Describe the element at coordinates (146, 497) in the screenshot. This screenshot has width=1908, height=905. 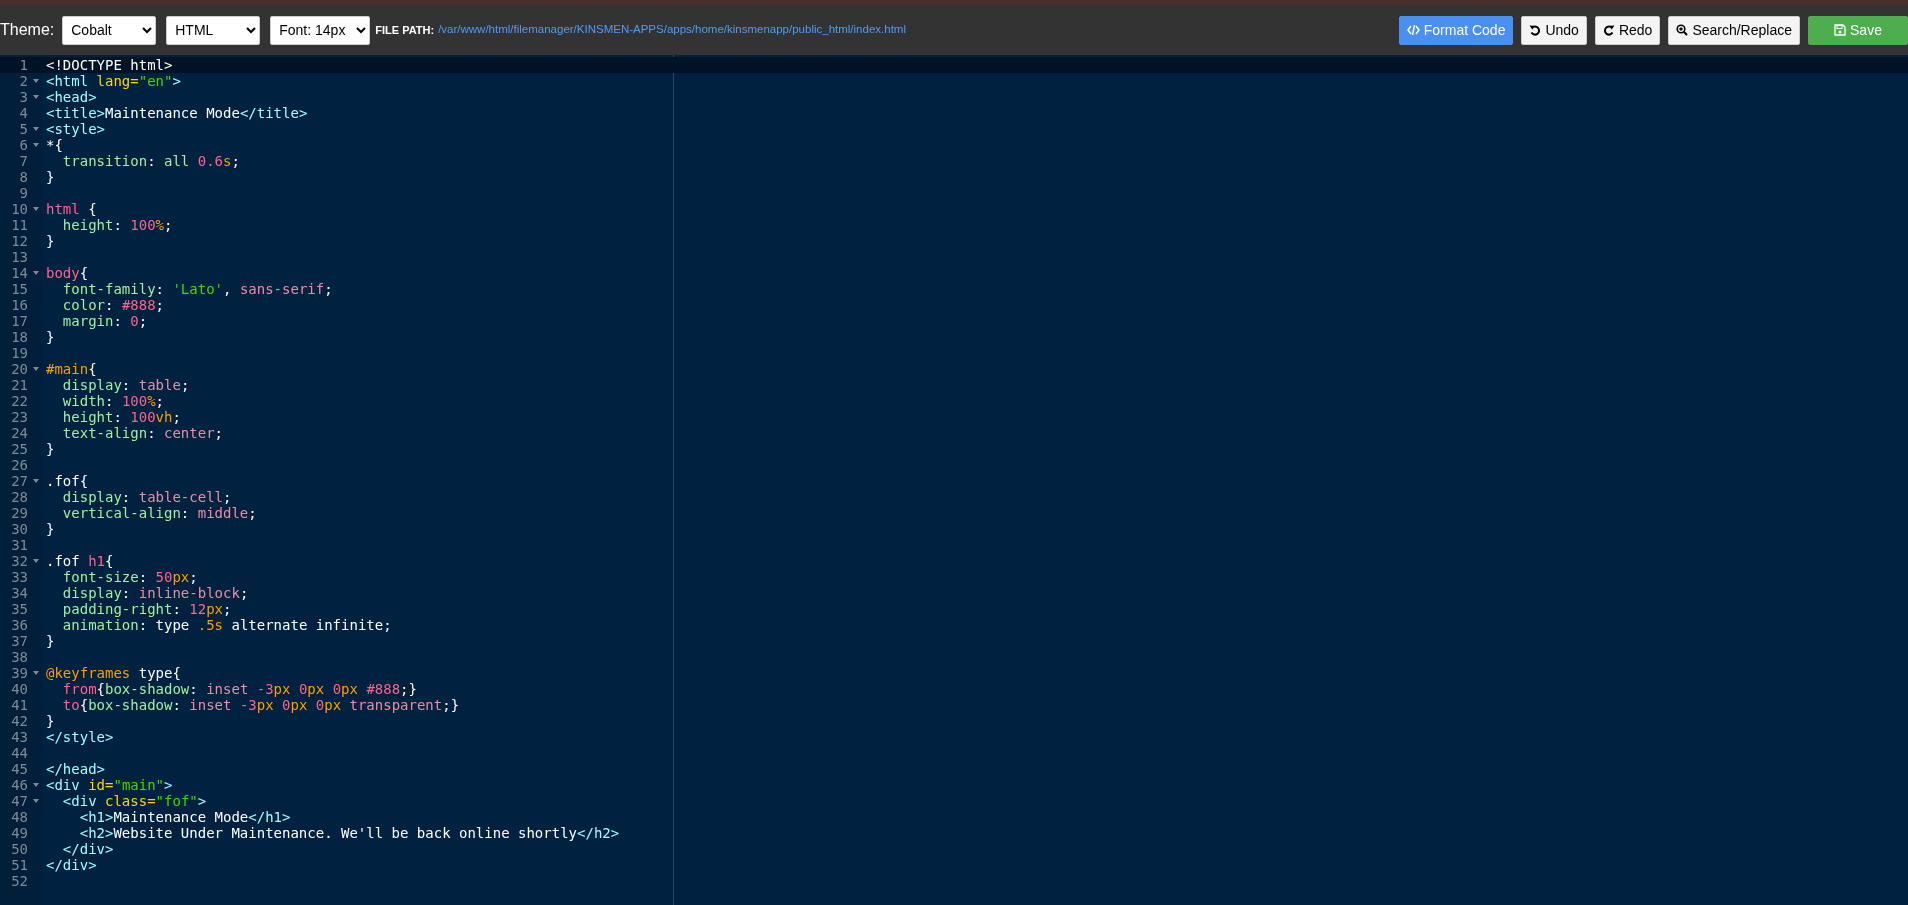
I see `code-line: display: table-cell;` at that location.